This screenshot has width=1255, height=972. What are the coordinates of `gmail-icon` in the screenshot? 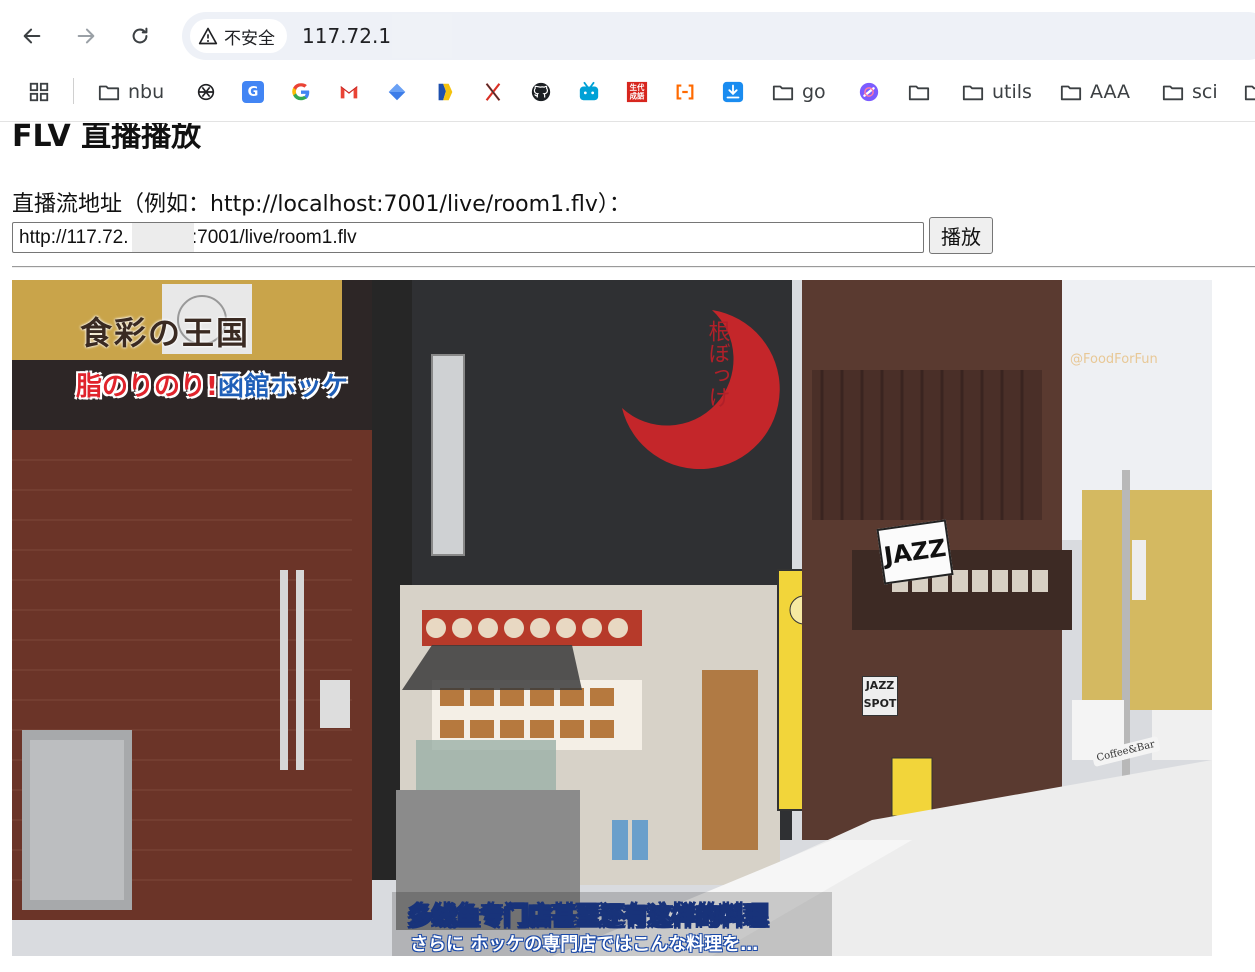 It's located at (349, 92).